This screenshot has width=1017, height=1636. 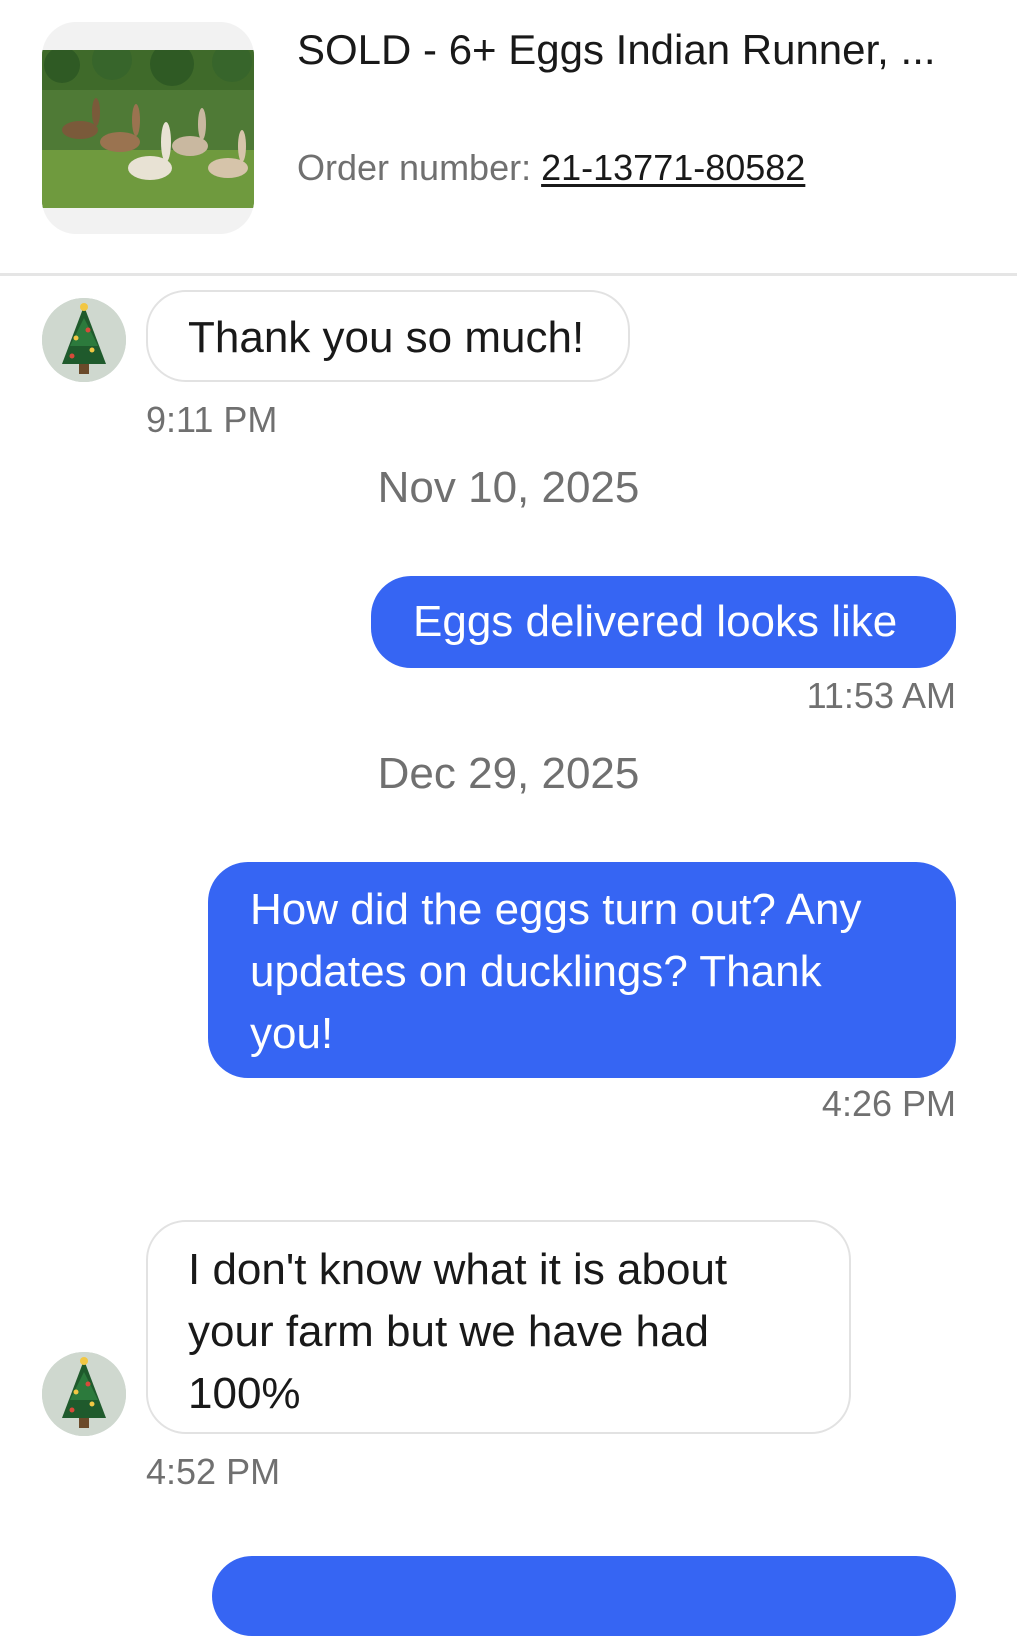 I want to click on message-bubble-outgoing-partial, so click(x=584, y=1596).